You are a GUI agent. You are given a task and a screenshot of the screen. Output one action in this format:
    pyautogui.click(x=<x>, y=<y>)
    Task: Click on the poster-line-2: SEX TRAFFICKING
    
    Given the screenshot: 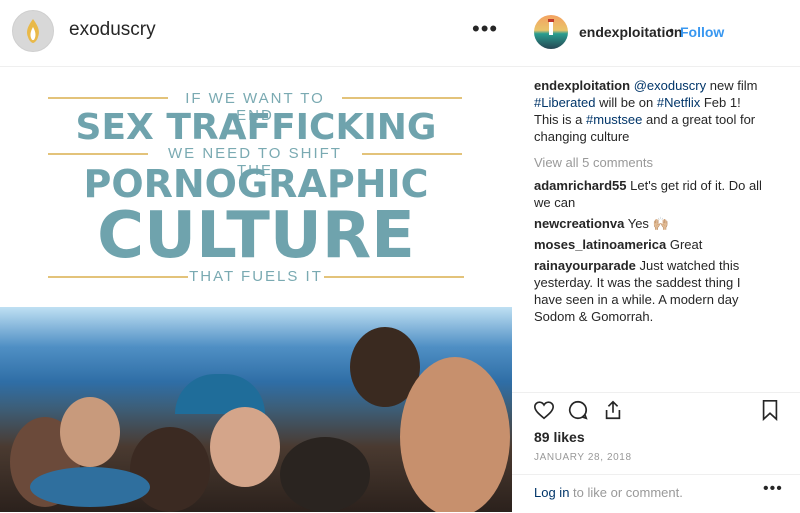 What is the action you would take?
    pyautogui.click(x=256, y=127)
    